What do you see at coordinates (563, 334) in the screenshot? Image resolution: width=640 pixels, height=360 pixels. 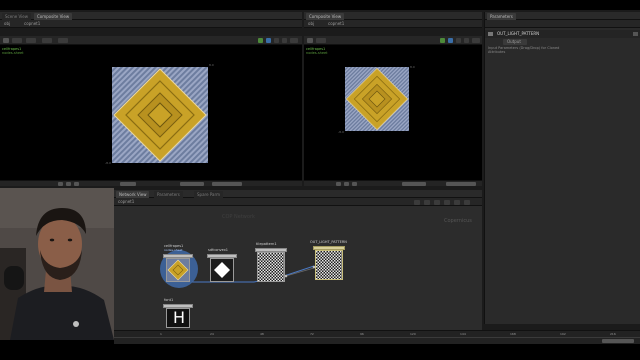 I see `timeline-tick: 192` at bounding box center [563, 334].